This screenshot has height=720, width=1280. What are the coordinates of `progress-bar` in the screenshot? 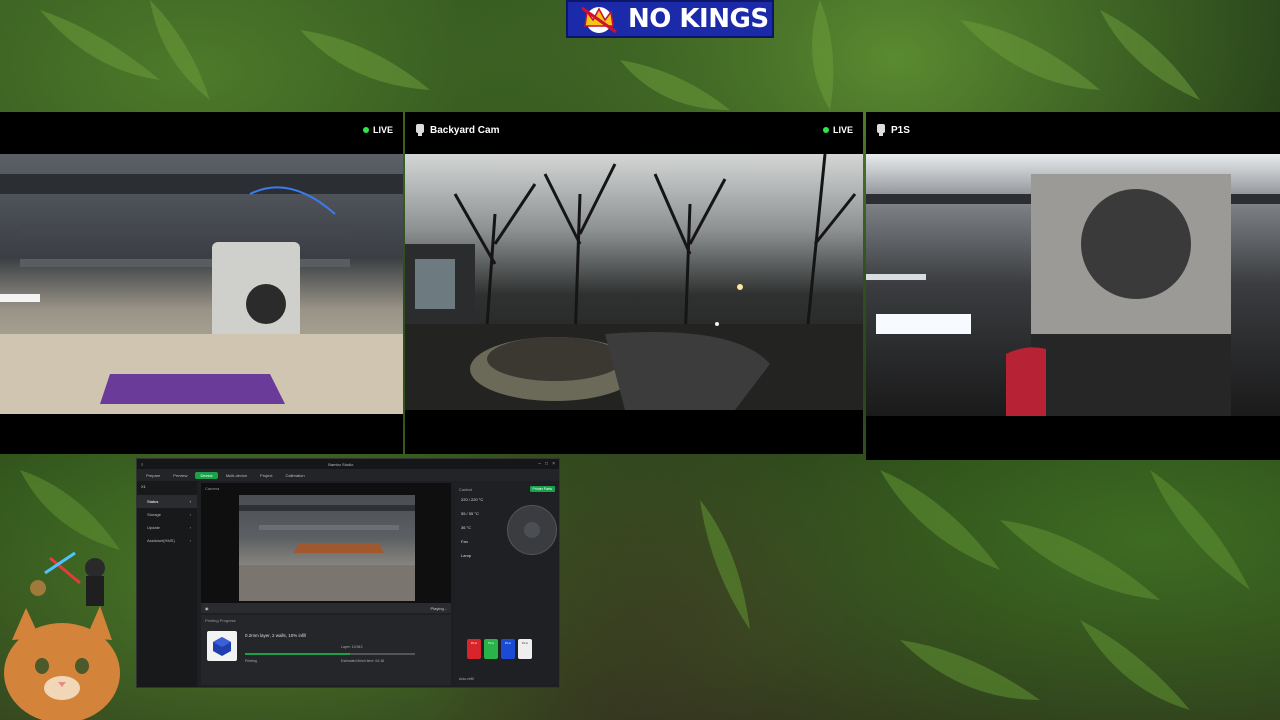 It's located at (330, 654).